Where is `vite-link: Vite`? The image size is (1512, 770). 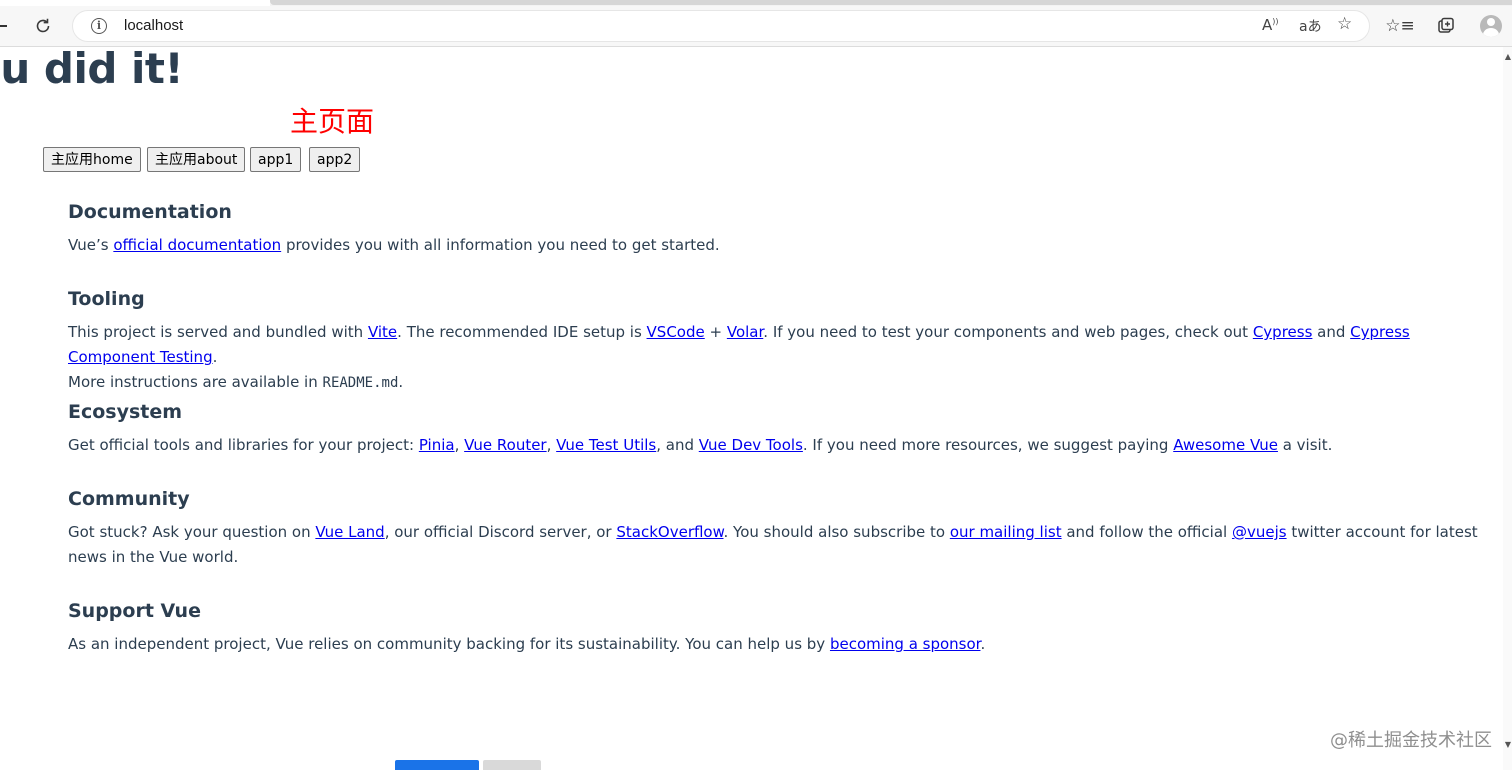 vite-link: Vite is located at coordinates (382, 332).